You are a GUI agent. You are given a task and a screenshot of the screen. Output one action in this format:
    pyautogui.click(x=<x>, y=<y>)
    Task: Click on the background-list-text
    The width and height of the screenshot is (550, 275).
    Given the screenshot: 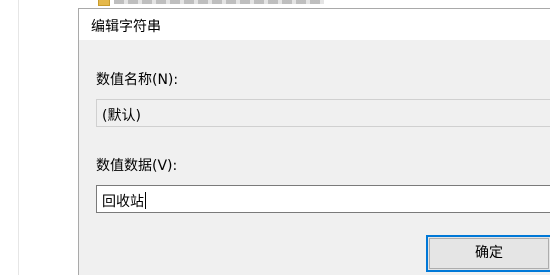 What is the action you would take?
    pyautogui.click(x=219, y=2)
    